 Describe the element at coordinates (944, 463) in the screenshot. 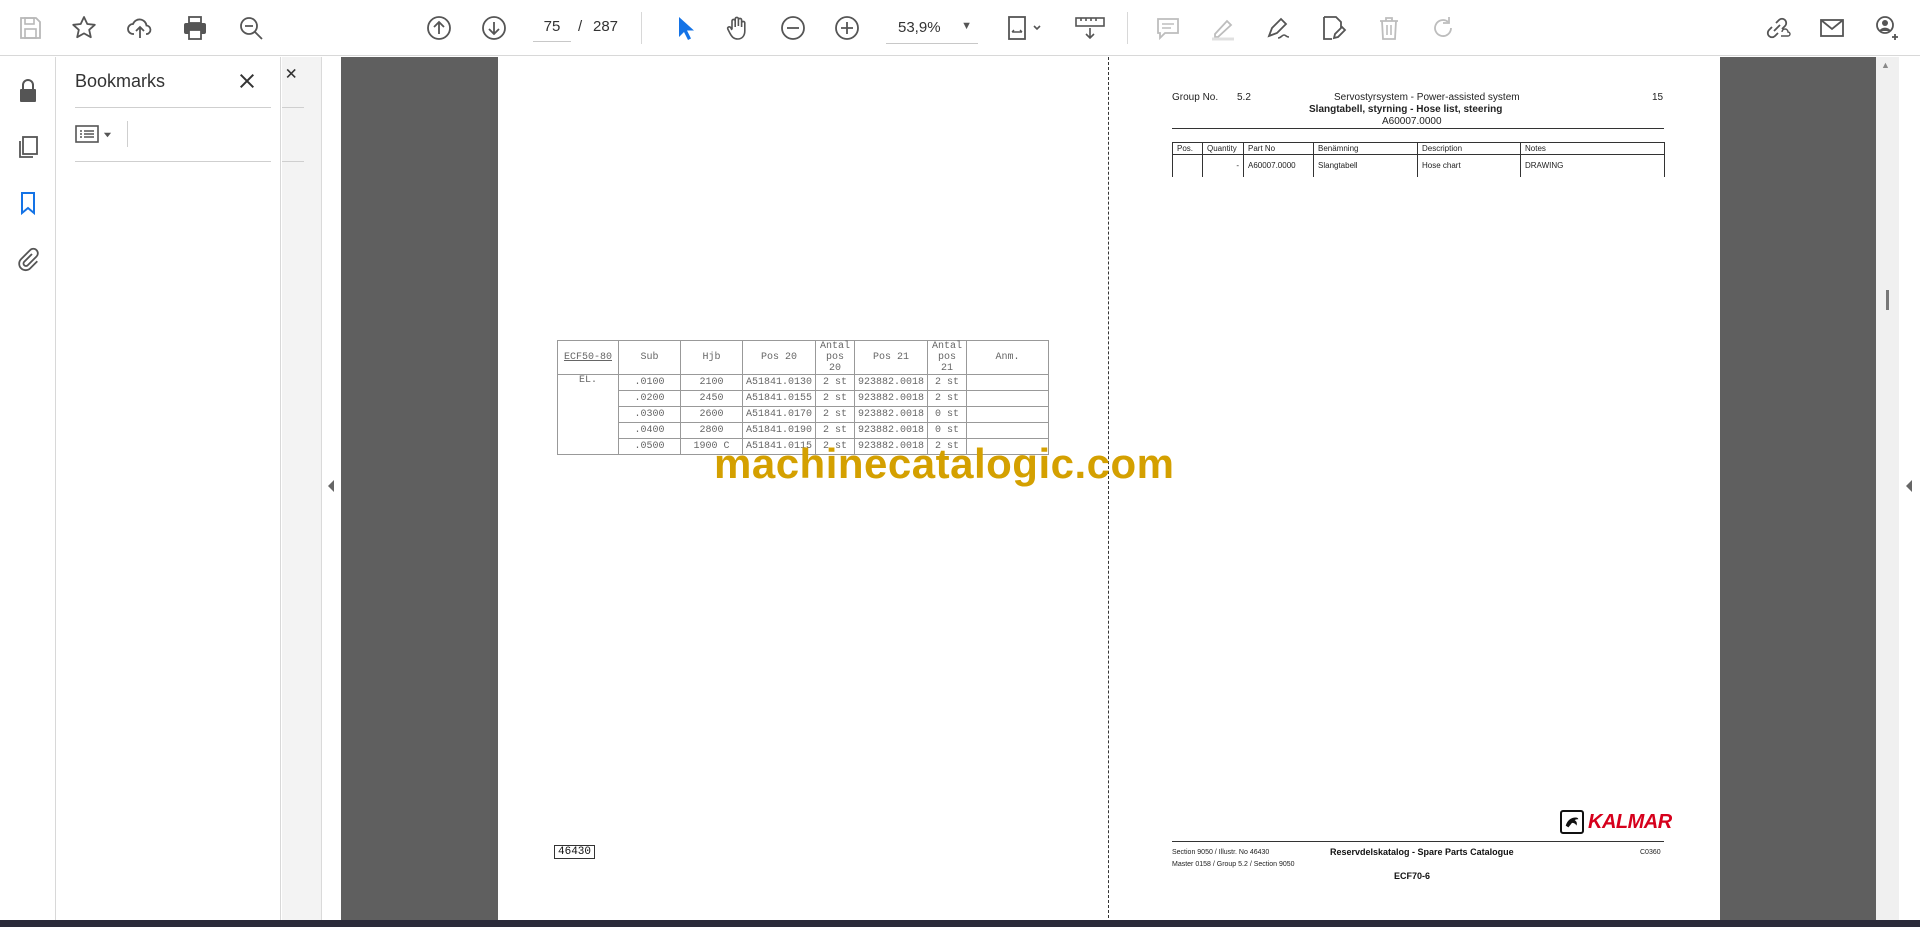

I see `watermark-text: machinecatalogic.com` at that location.